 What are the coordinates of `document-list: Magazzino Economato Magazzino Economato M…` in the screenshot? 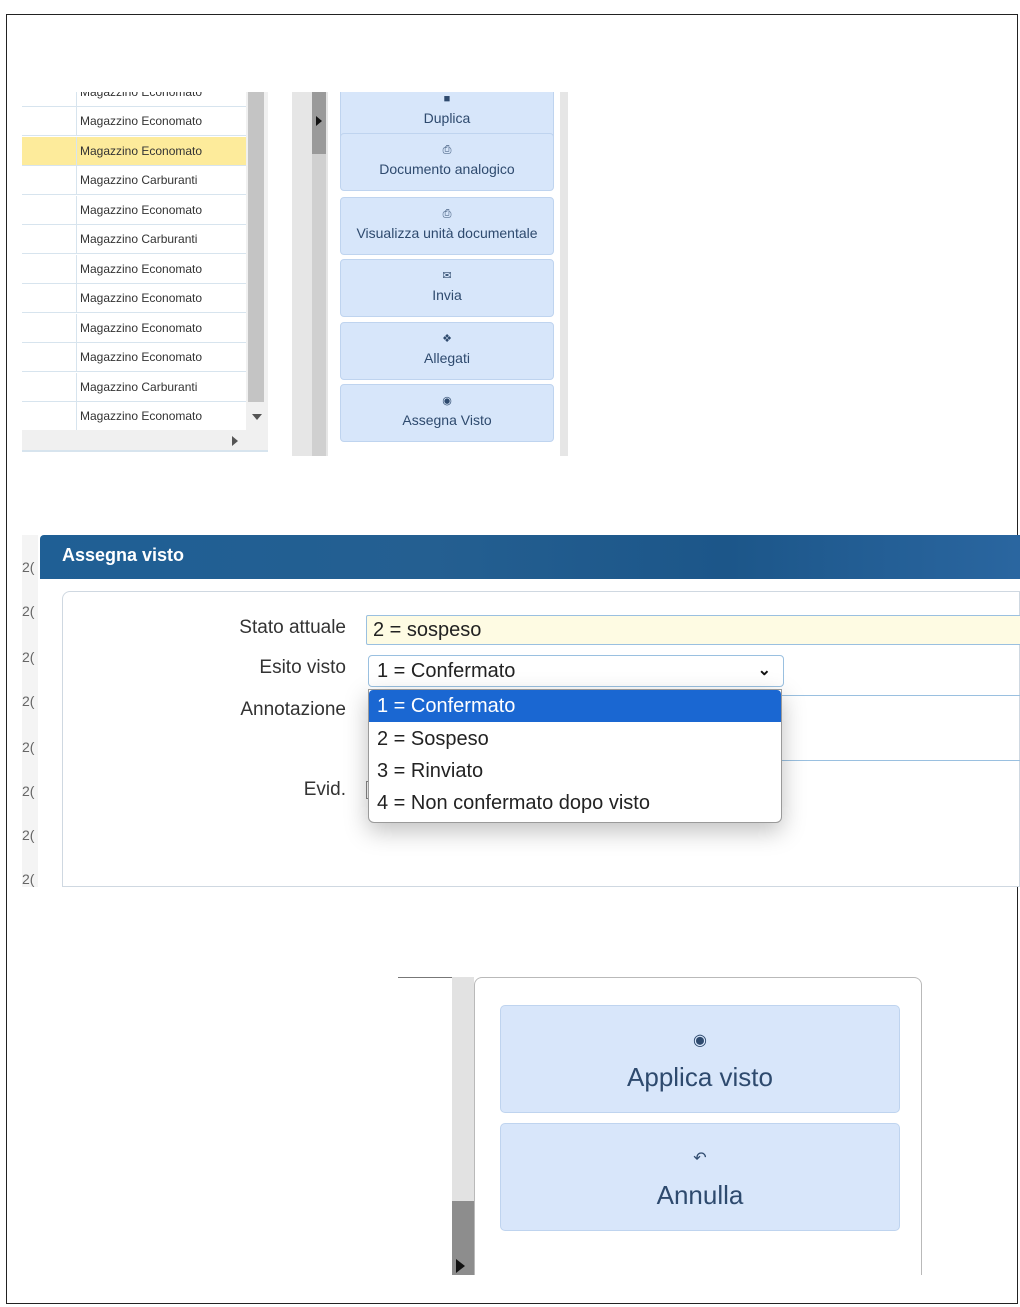 It's located at (145, 274).